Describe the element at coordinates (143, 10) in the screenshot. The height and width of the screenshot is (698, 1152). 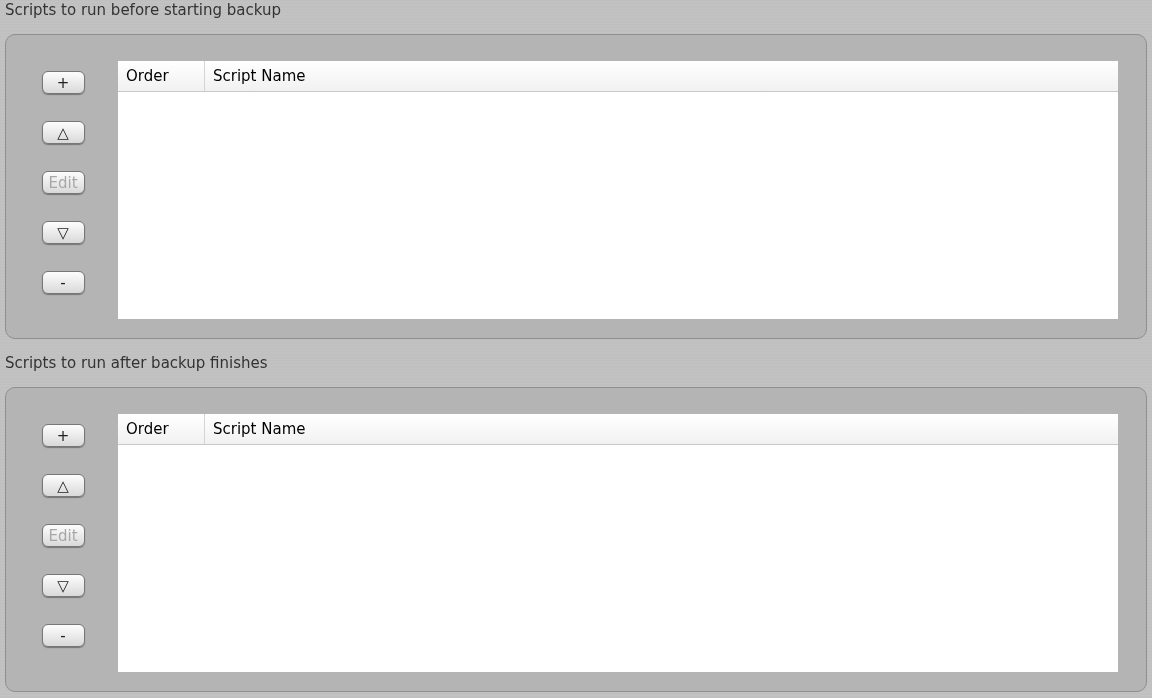
I see `section-title: Scripts to run before starting backup` at that location.